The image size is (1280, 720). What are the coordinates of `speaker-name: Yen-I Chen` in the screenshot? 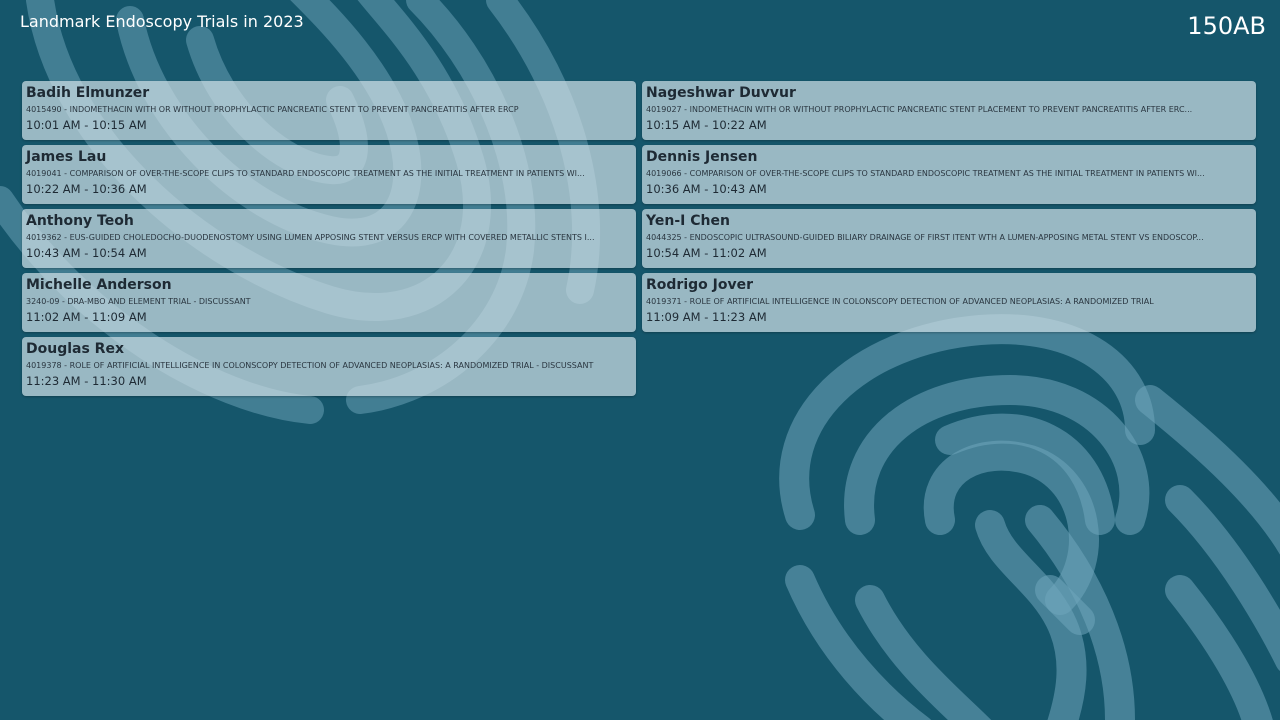 It's located at (688, 221).